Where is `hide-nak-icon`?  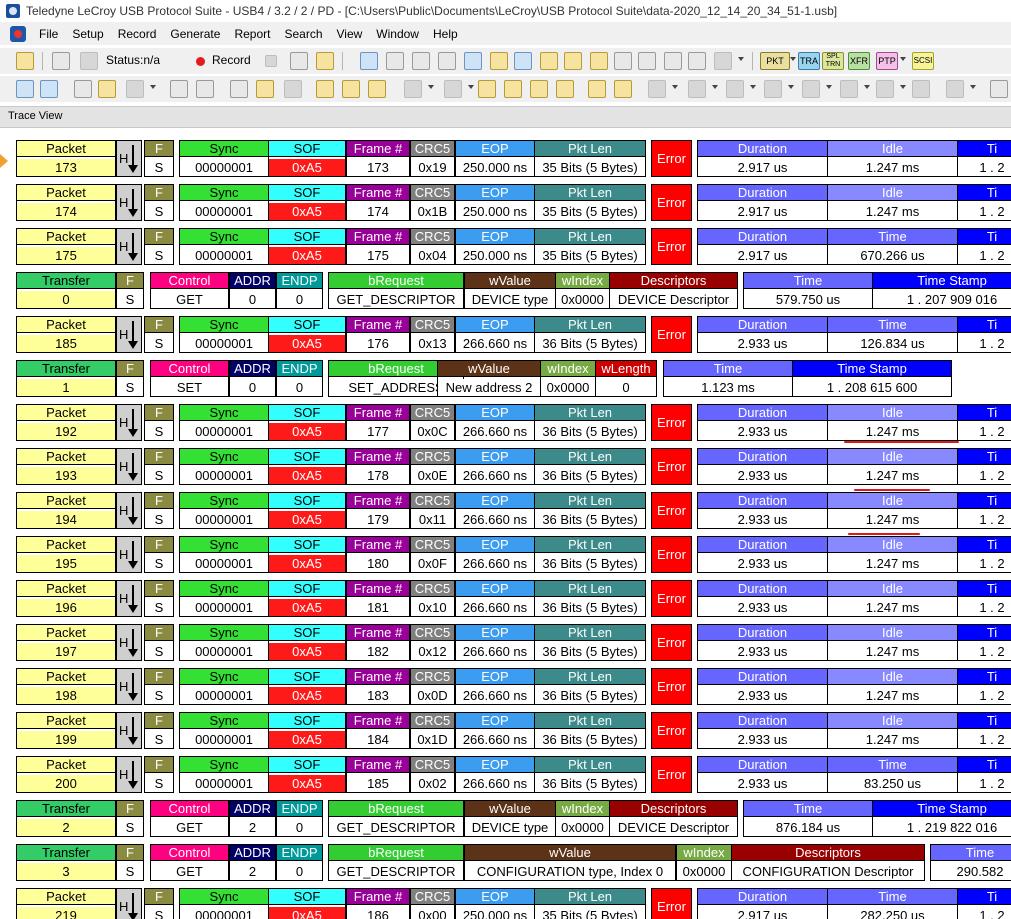
hide-nak-icon is located at coordinates (539, 89).